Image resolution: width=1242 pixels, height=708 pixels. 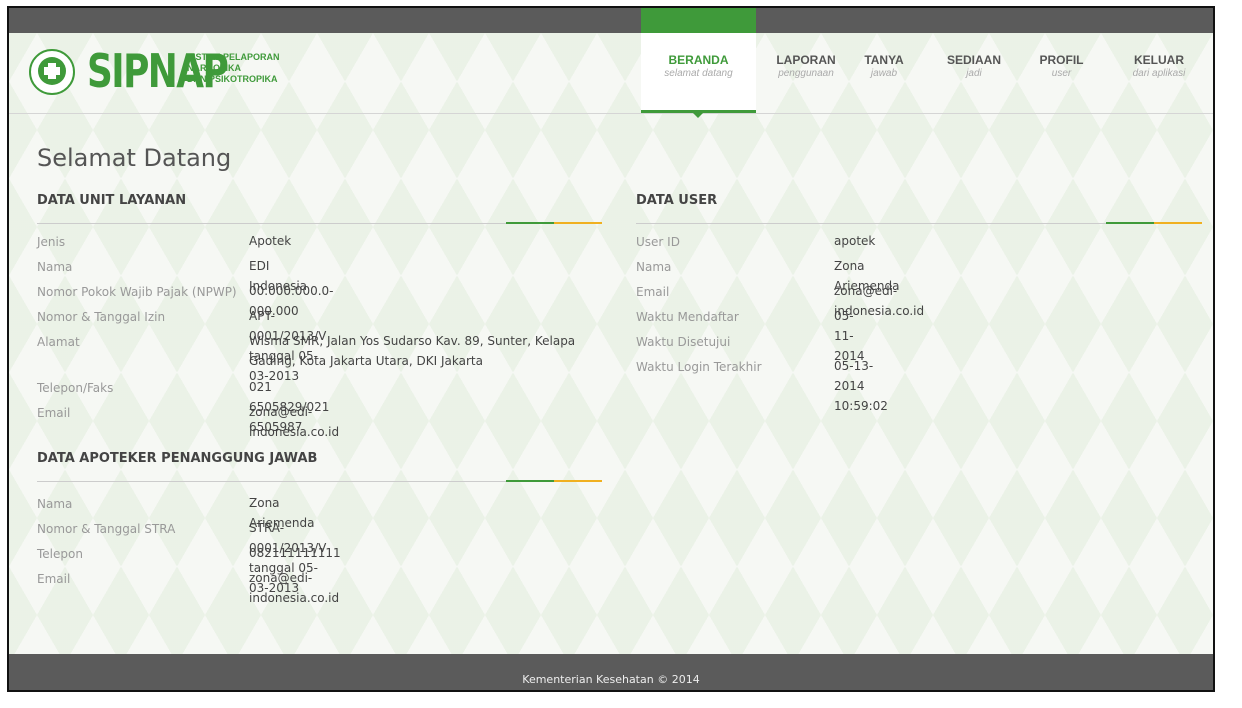 I want to click on logo-icon, so click(x=52, y=72).